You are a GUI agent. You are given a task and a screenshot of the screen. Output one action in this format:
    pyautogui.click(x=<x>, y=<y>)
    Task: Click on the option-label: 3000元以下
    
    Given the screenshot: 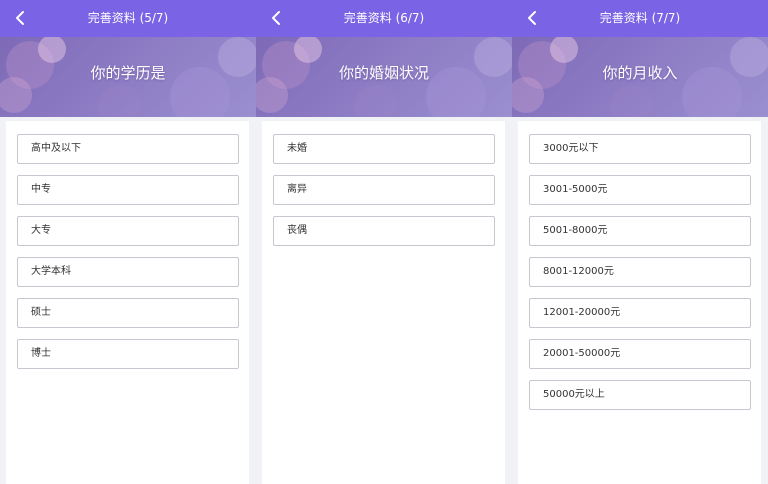 What is the action you would take?
    pyautogui.click(x=571, y=148)
    